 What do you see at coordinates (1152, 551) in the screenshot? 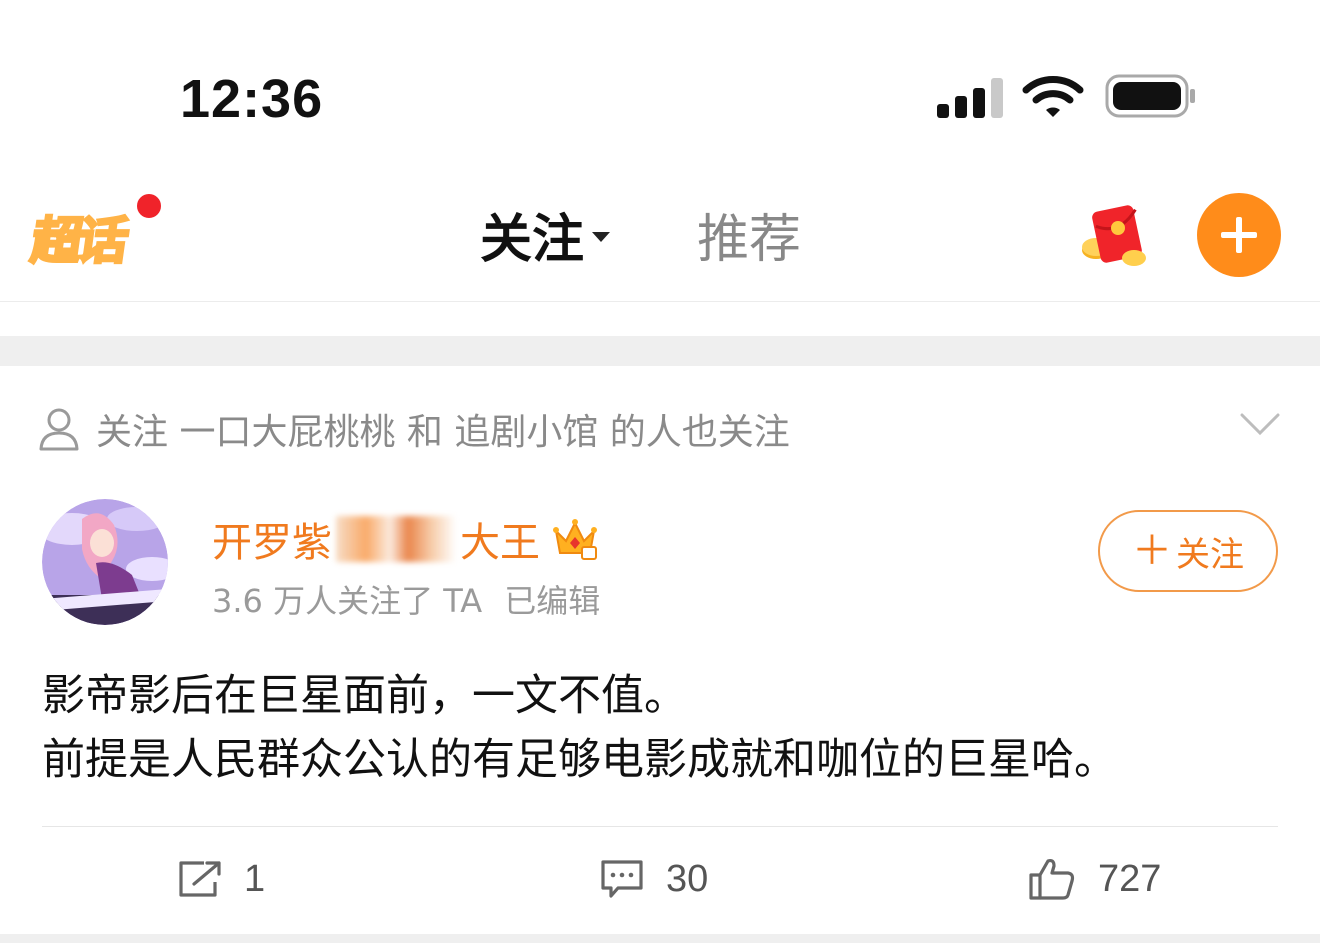
I see `follow-plus: ＋` at bounding box center [1152, 551].